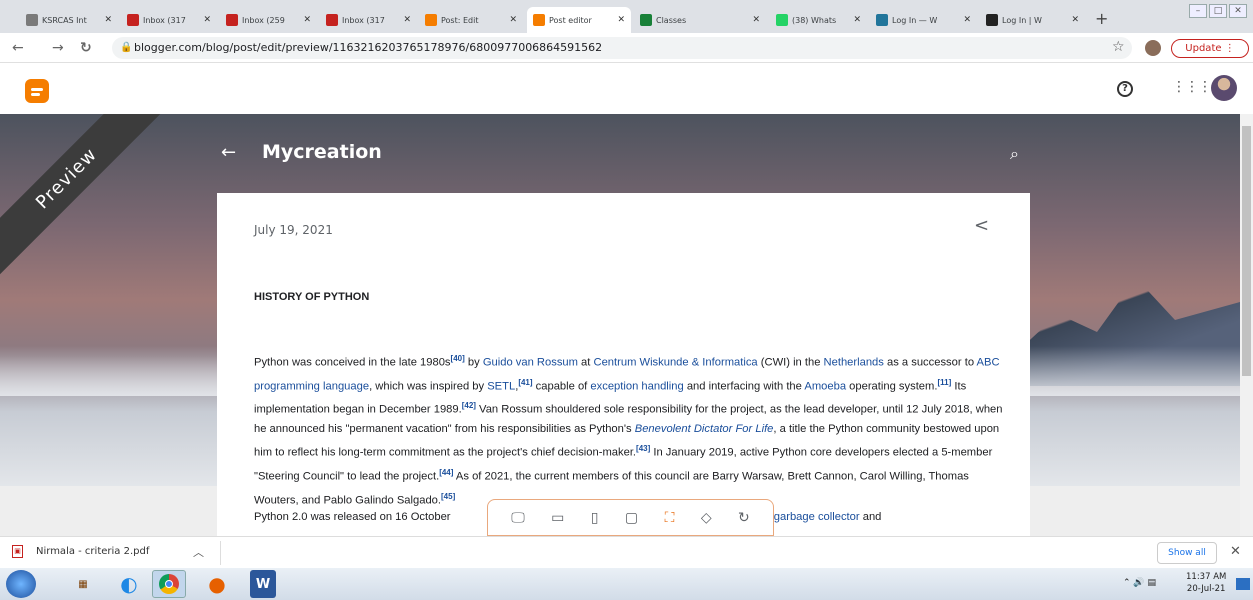  Describe the element at coordinates (58, 48) in the screenshot. I see `forward-icon: →` at that location.